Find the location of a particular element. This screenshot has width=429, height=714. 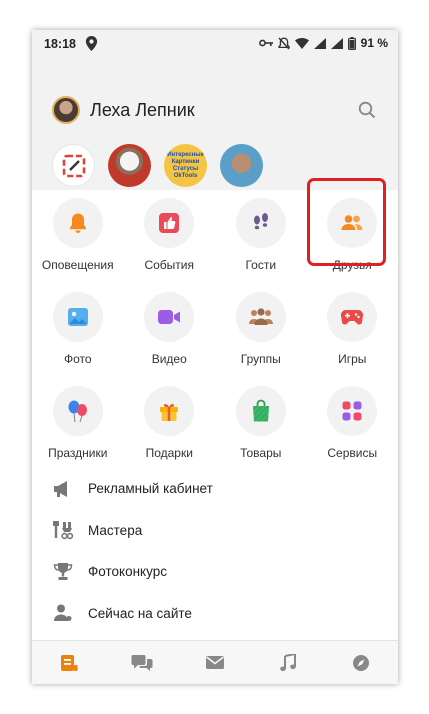

nav-discussions is located at coordinates (214, 662).